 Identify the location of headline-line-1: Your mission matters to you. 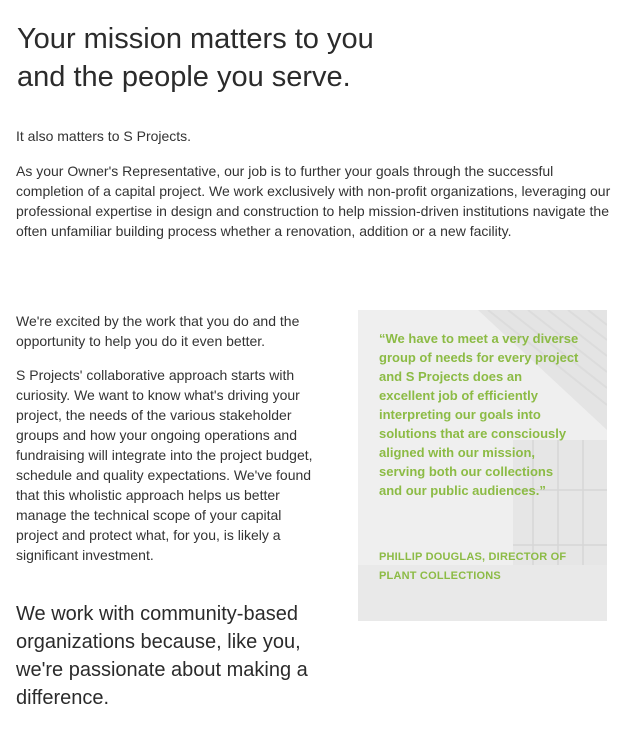
(195, 39).